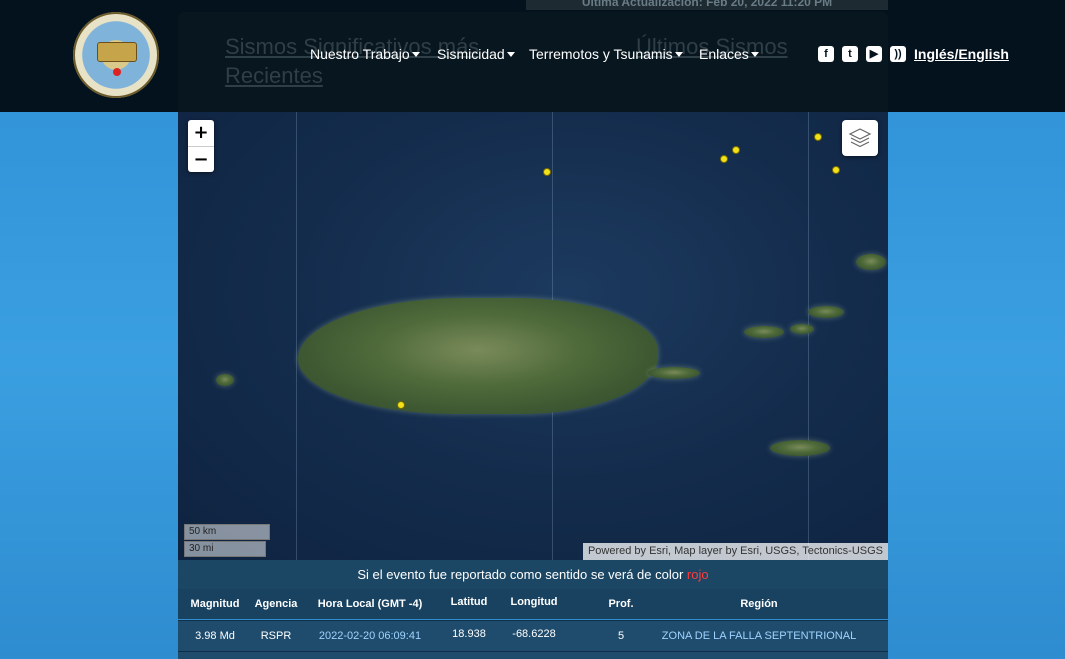  Describe the element at coordinates (800, 448) in the screenshot. I see `st-croix-island` at that location.